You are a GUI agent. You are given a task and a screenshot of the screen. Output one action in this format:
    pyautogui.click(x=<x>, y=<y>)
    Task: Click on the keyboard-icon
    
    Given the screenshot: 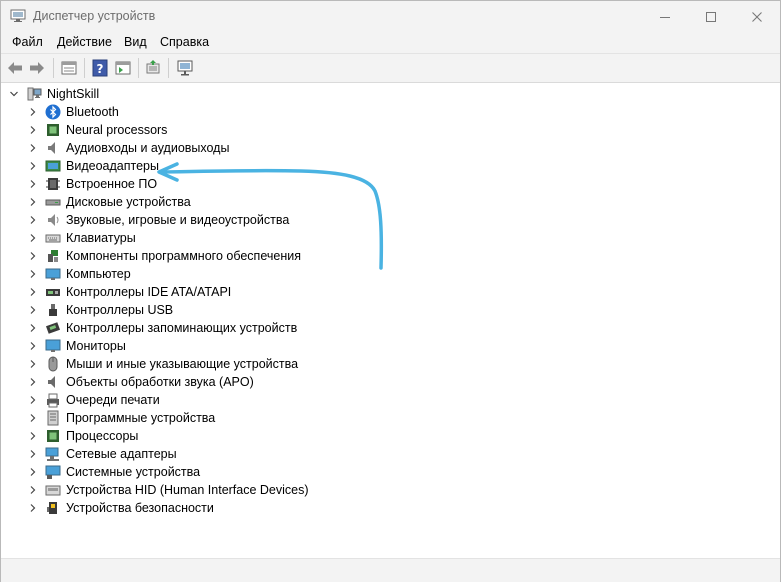 What is the action you would take?
    pyautogui.click(x=53, y=238)
    